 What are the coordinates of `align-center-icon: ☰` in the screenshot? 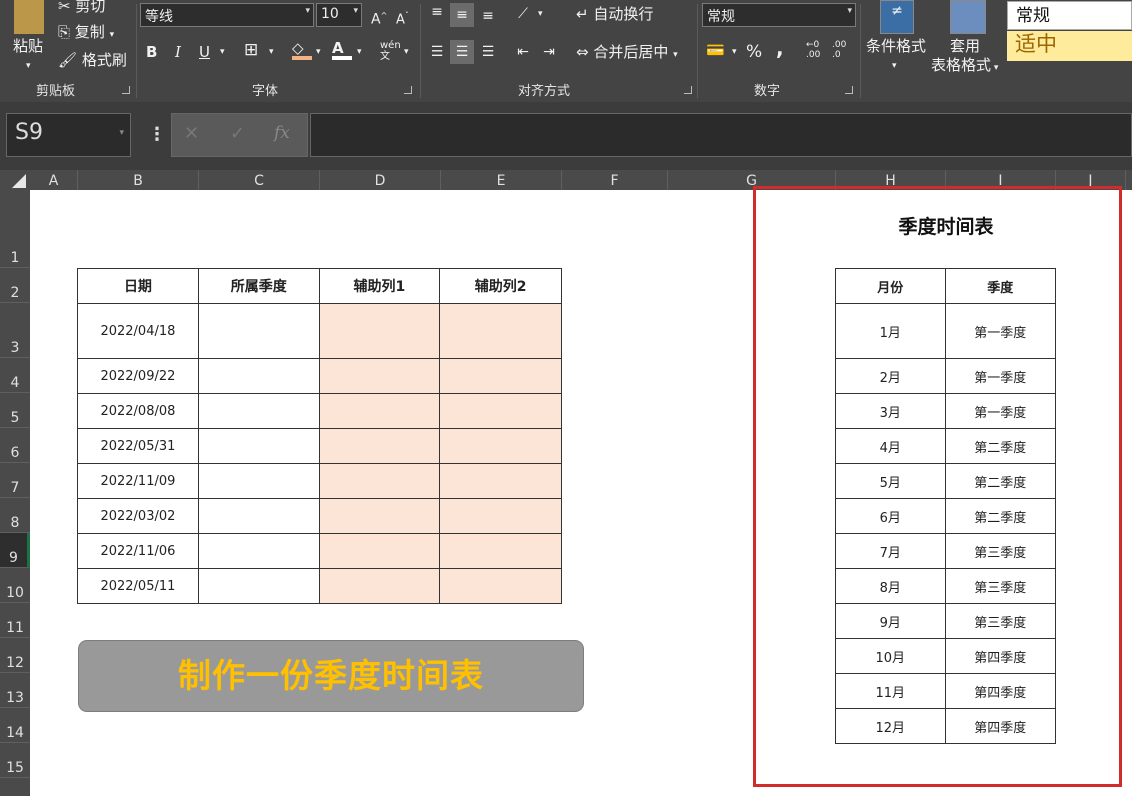 It's located at (462, 52).